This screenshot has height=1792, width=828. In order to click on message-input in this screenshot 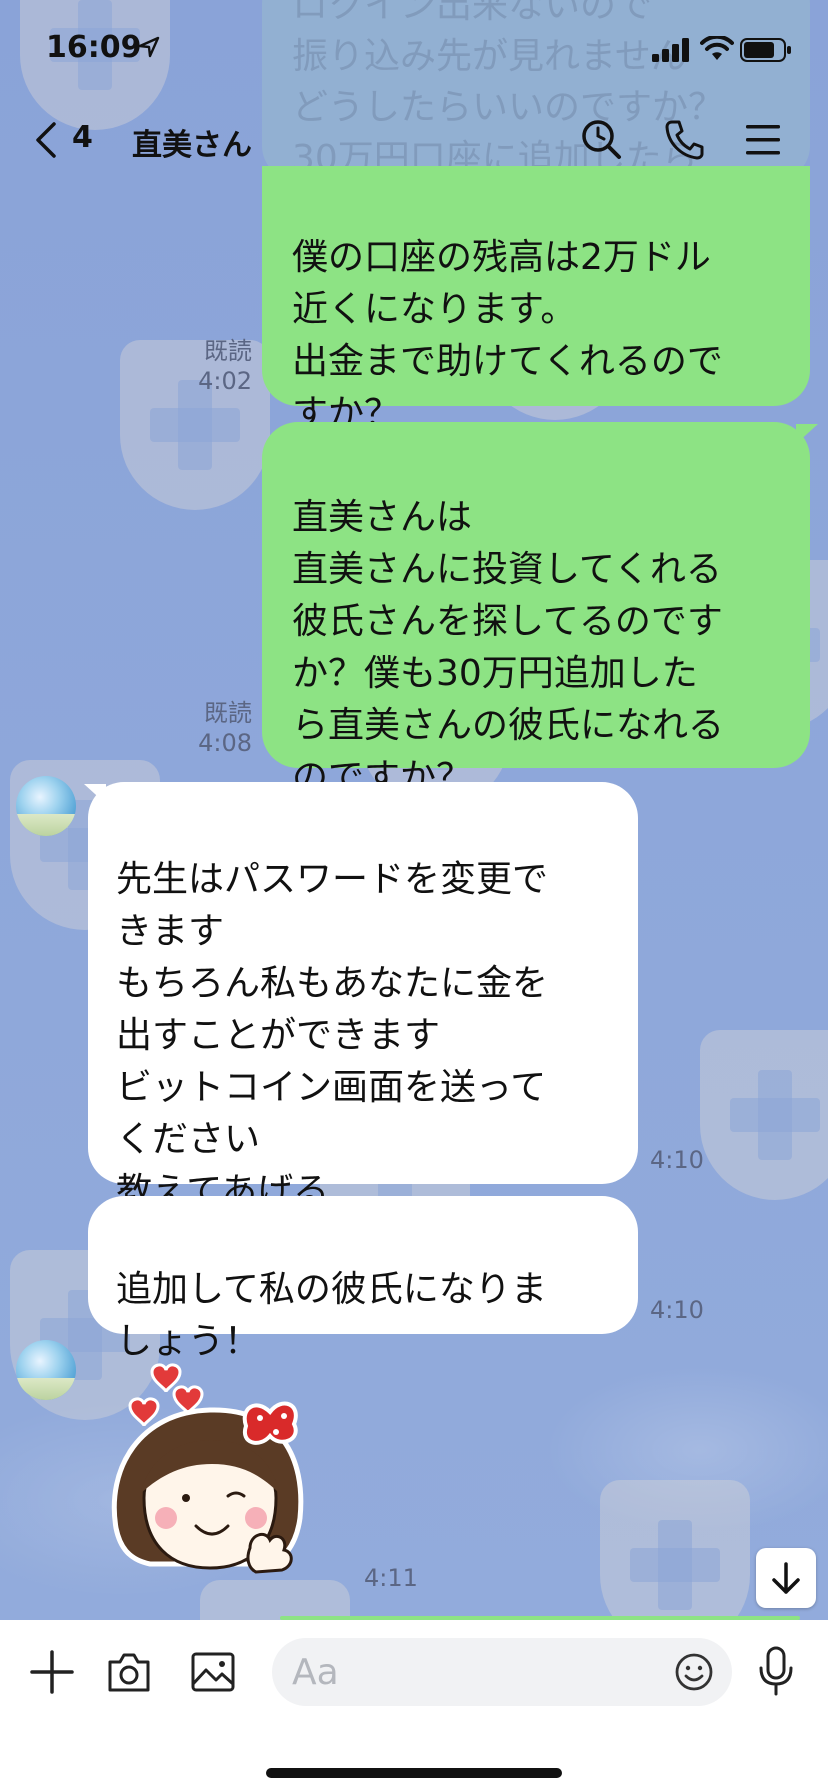, I will do `click(502, 1672)`.